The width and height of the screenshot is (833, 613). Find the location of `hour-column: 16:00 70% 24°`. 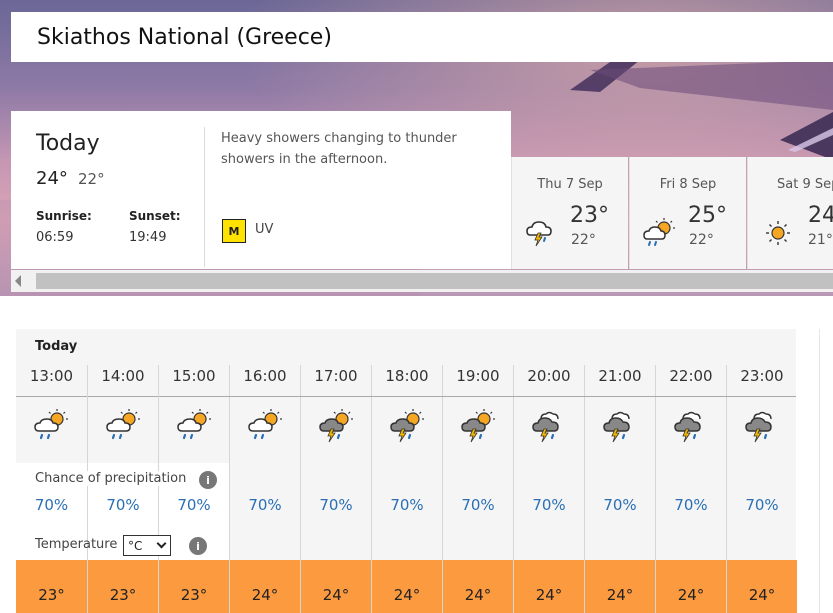

hour-column: 16:00 70% 24° is located at coordinates (264, 489).